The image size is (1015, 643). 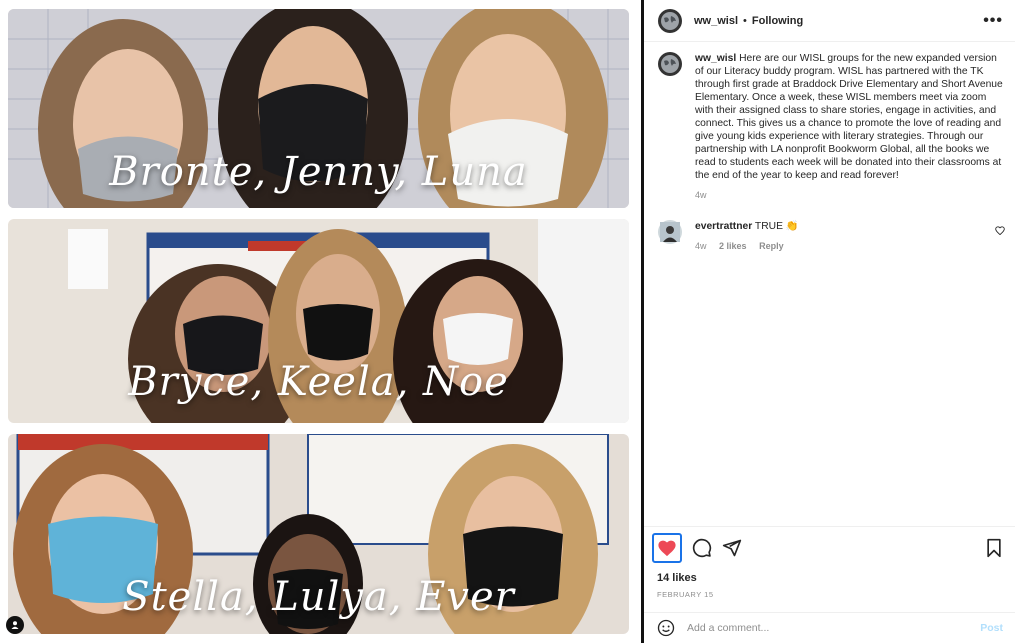 I want to click on comment-button, so click(x=702, y=548).